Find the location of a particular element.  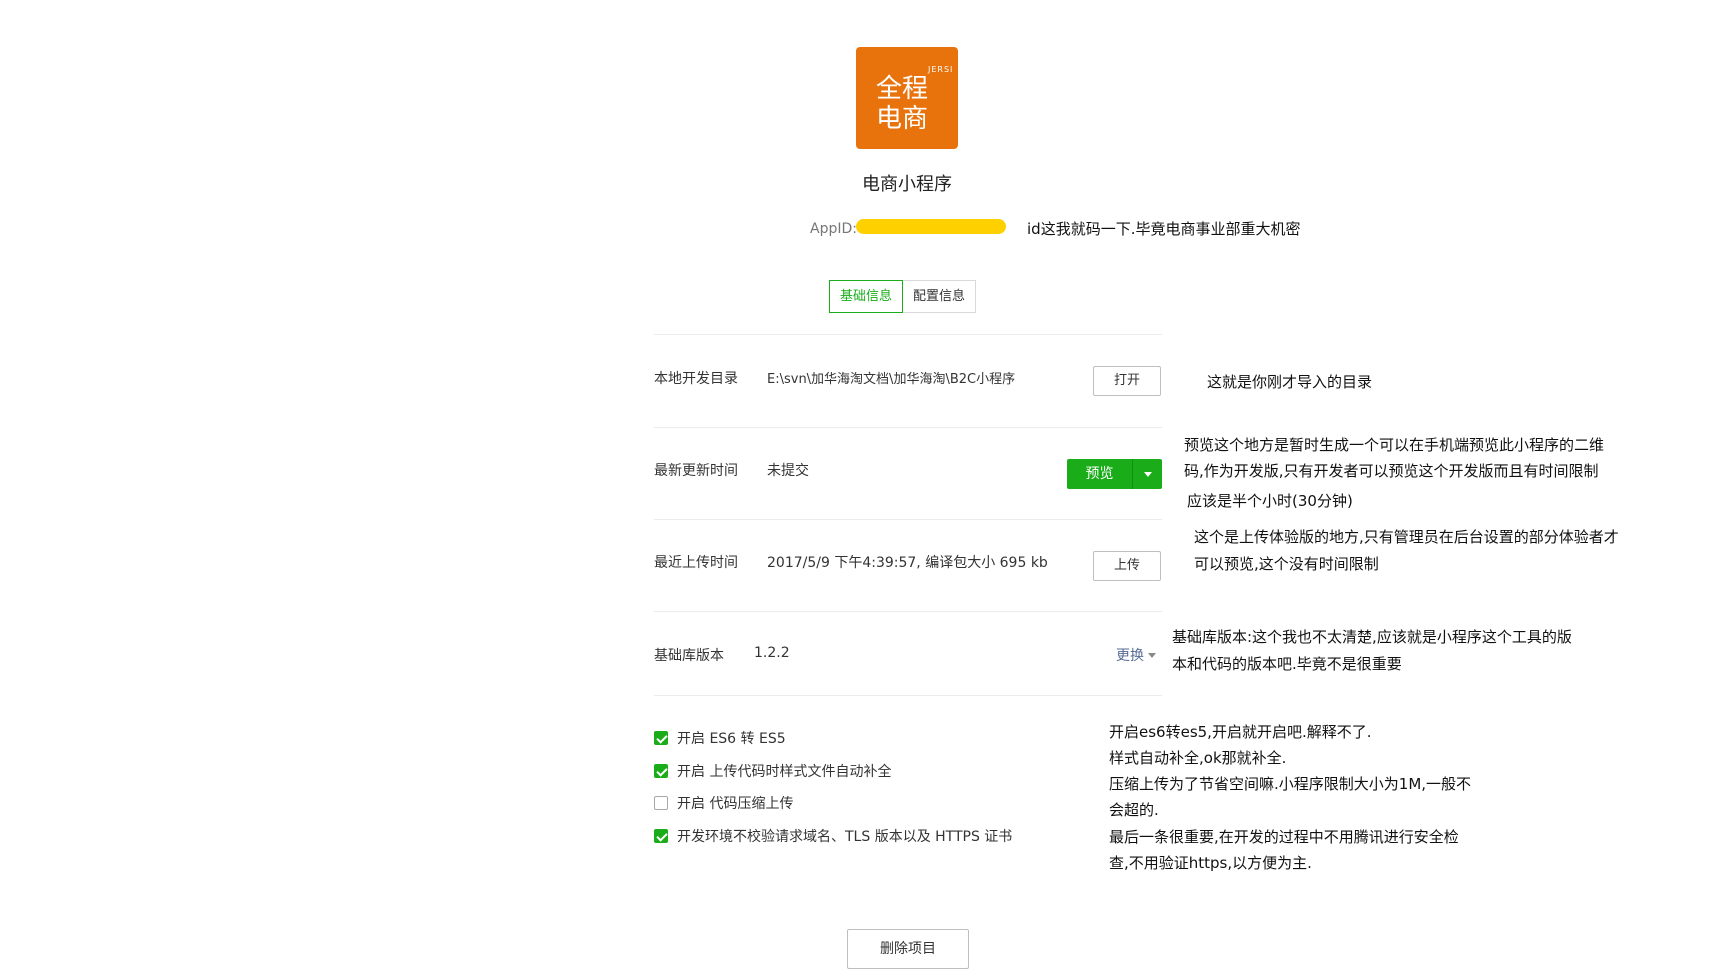

preview-dropdown-button is located at coordinates (1147, 474).